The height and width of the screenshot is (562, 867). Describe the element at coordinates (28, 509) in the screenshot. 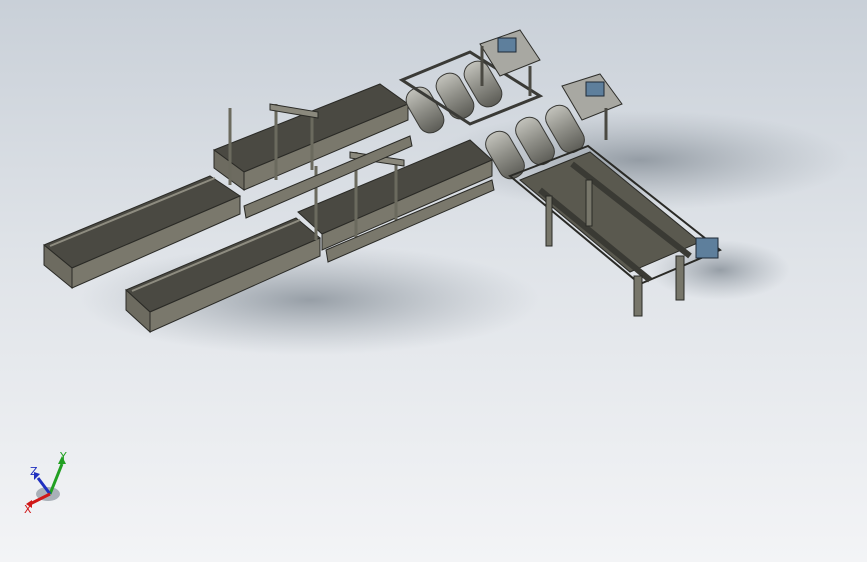

I see `x-axis-label: X` at that location.